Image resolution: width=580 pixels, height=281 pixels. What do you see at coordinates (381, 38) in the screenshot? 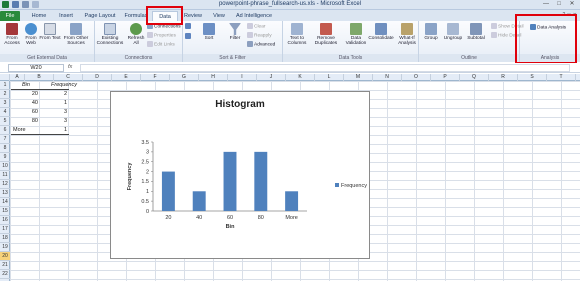
I see `consolidate-button: Consolidate` at bounding box center [381, 38].